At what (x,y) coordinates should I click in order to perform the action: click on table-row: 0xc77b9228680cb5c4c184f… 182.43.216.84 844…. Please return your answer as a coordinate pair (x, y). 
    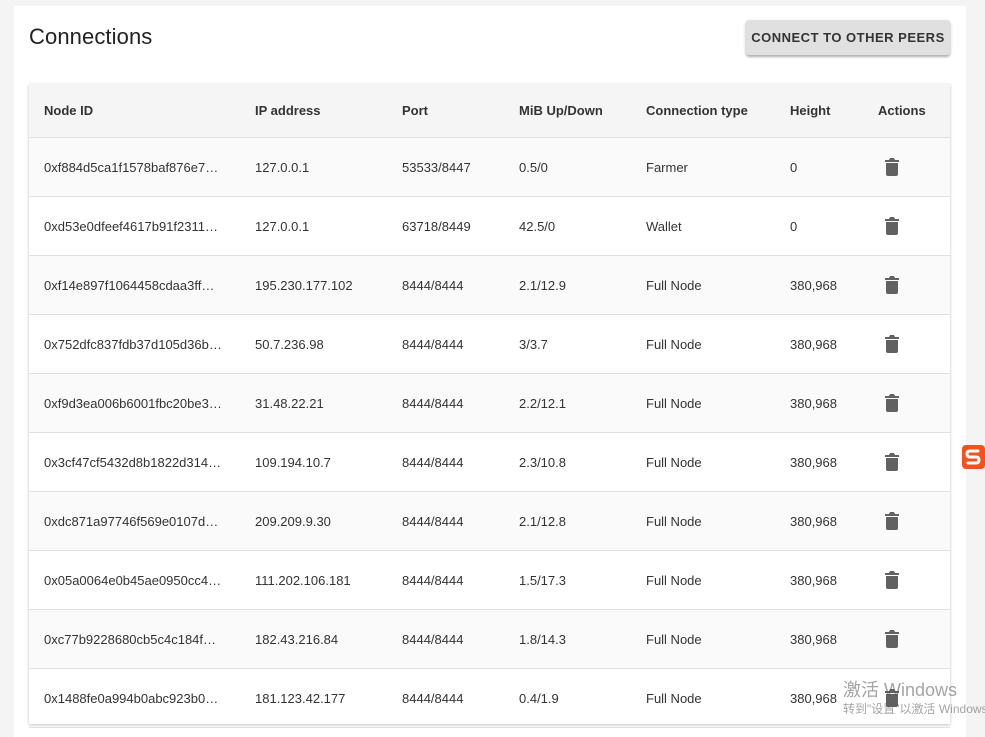
    Looking at the image, I should click on (489, 639).